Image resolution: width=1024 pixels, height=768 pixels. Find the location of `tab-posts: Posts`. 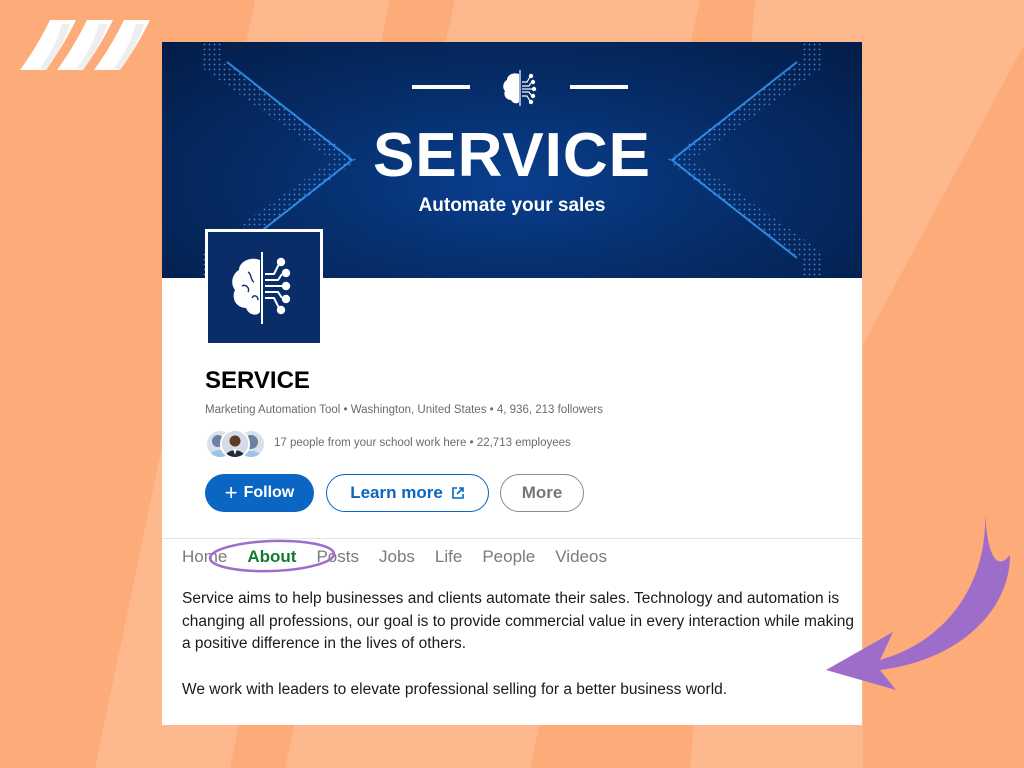

tab-posts: Posts is located at coordinates (337, 557).